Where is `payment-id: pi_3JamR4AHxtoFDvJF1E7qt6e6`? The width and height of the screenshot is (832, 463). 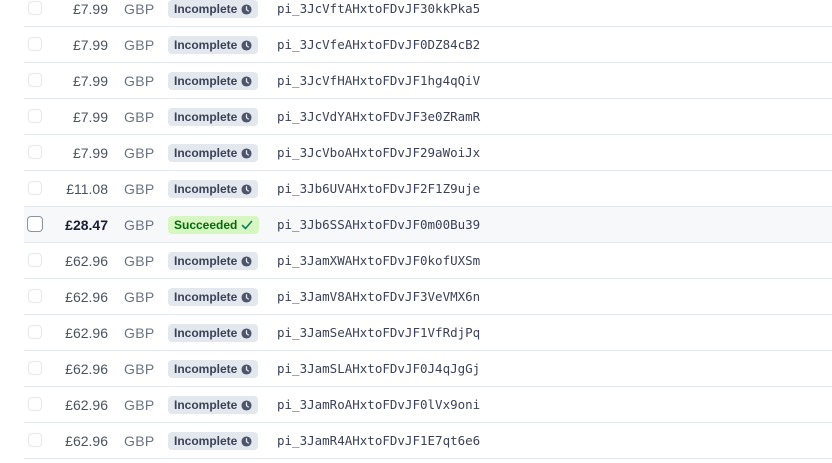
payment-id: pi_3JamR4AHxtoFDvJF1E7qt6e6 is located at coordinates (378, 441).